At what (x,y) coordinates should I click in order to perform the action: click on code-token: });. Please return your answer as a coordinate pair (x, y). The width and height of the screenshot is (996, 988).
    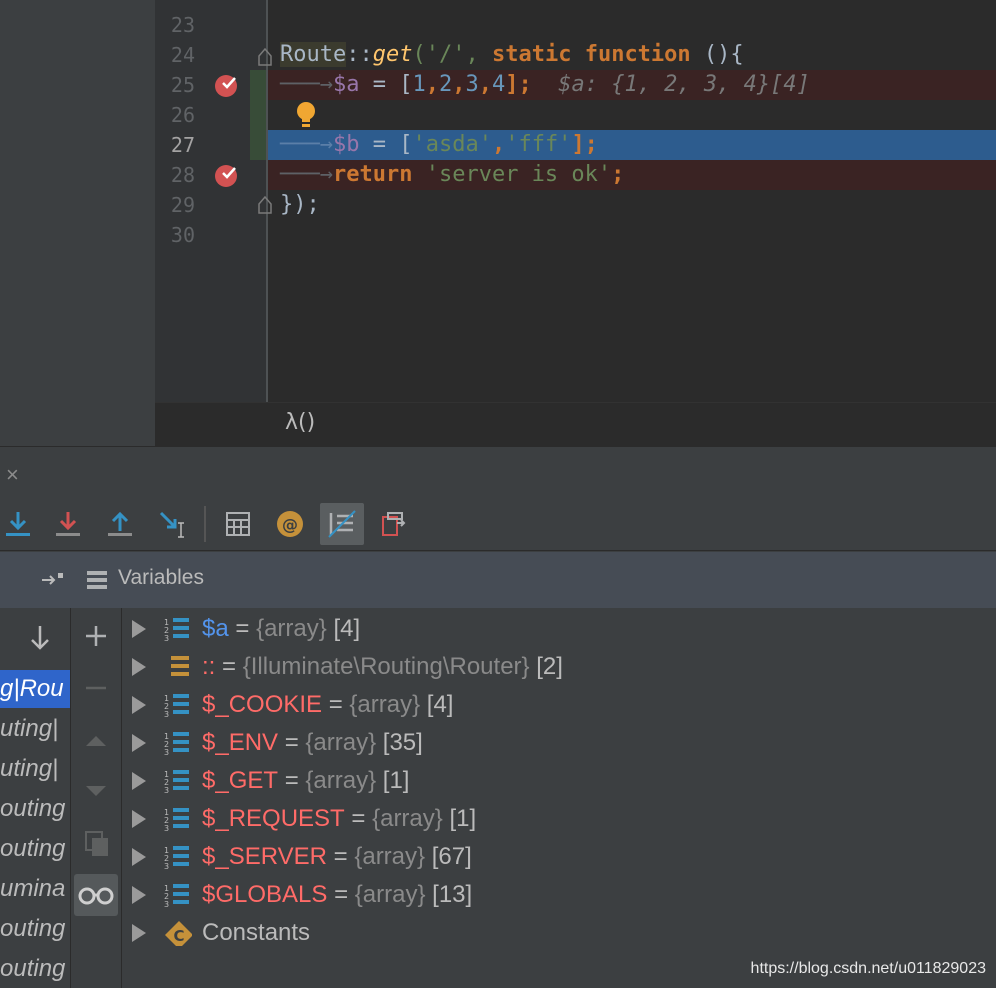
    Looking at the image, I should click on (300, 204).